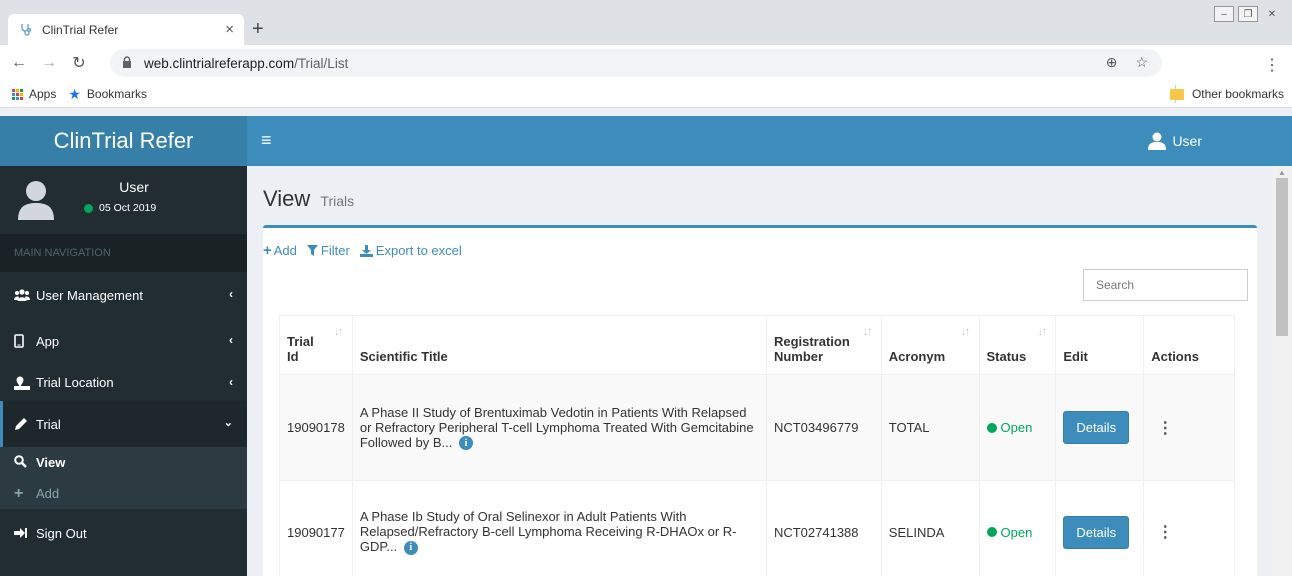 This screenshot has width=1292, height=576. I want to click on restore-button: ❐, so click(1248, 14).